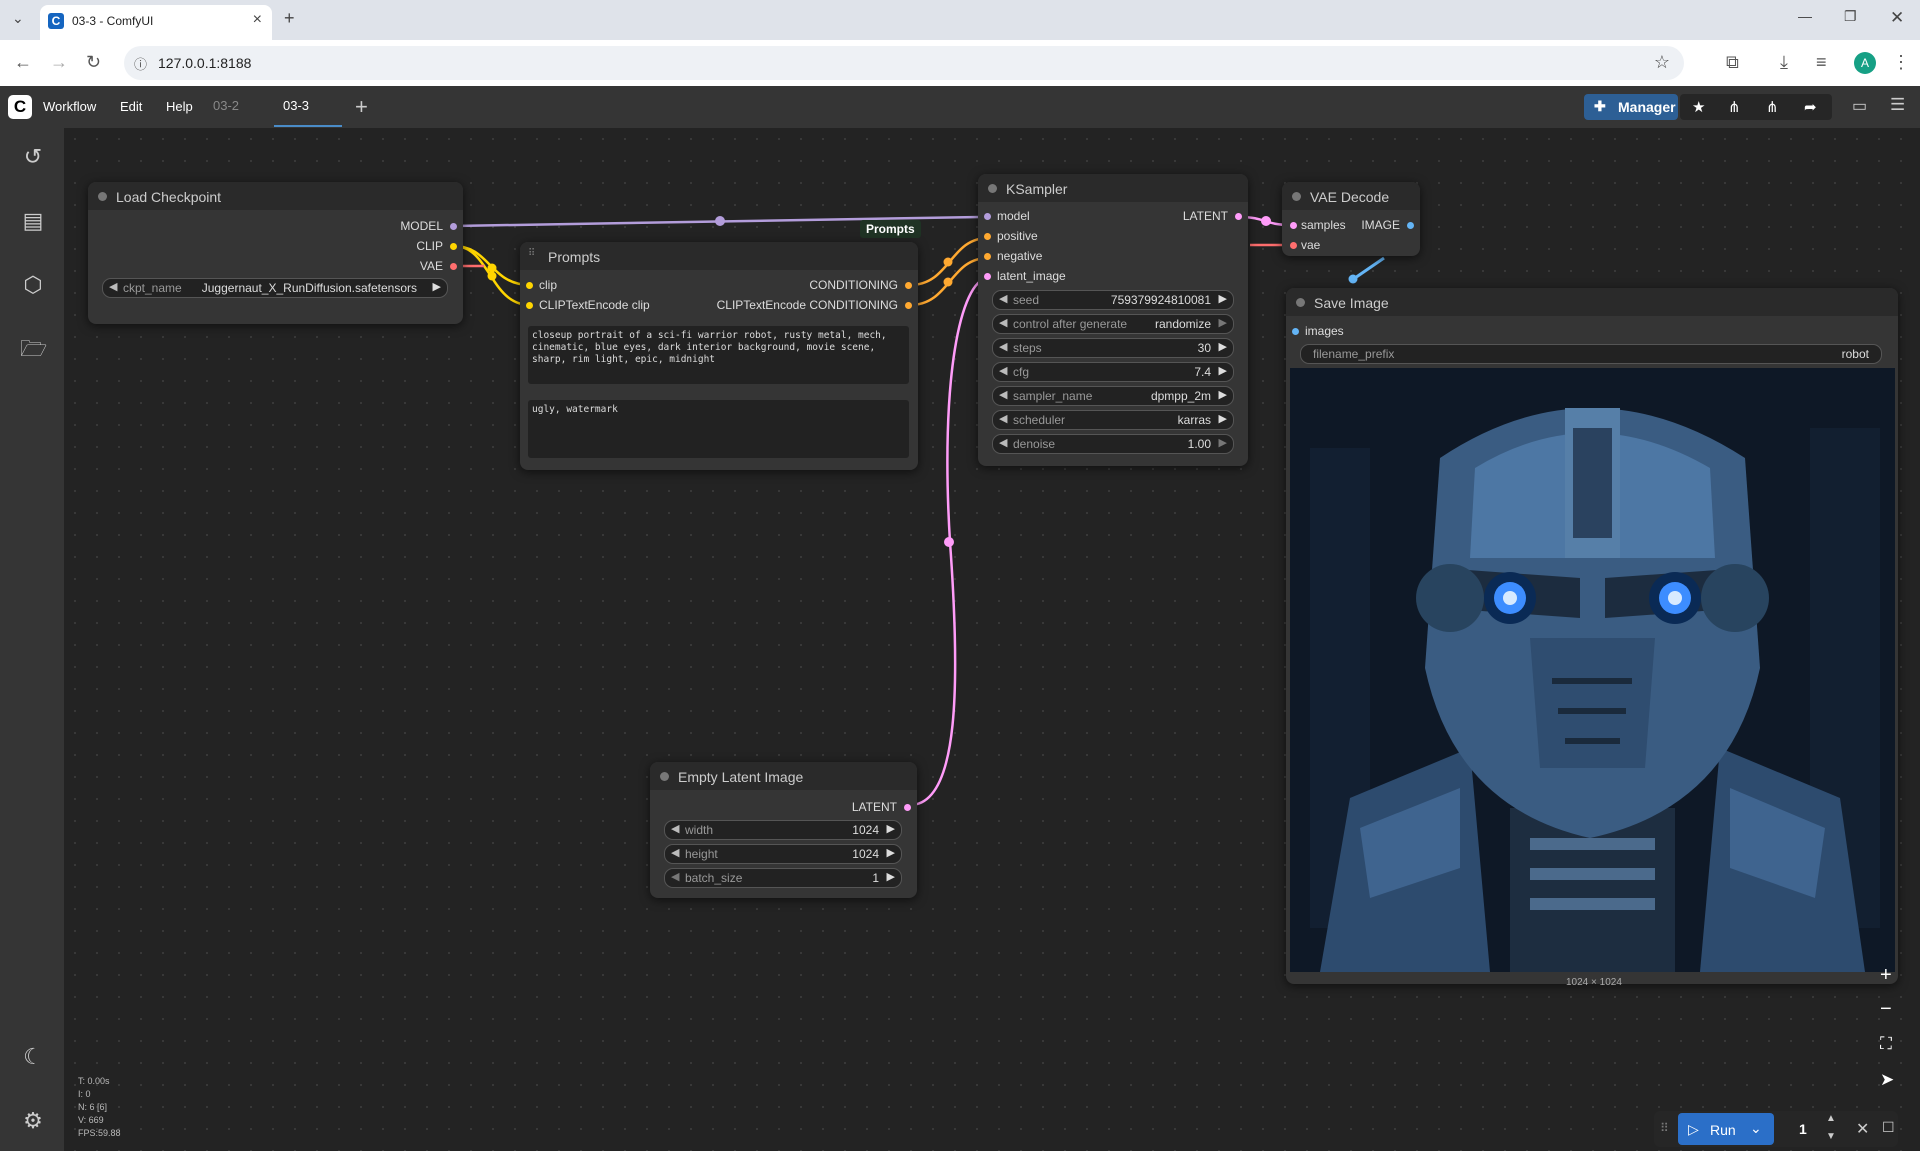 This screenshot has width=1920, height=1151. Describe the element at coordinates (18, 18) in the screenshot. I see `tab-list-chevron-icon: ⌄` at that location.